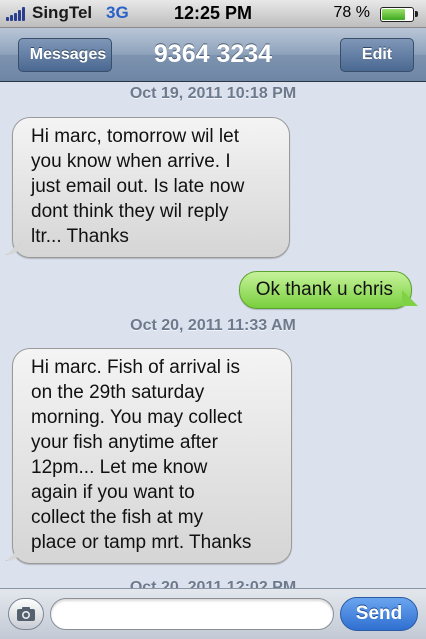  What do you see at coordinates (213, 583) in the screenshot?
I see `message-timestamp: Oct 20, 2011 12:02 PM` at bounding box center [213, 583].